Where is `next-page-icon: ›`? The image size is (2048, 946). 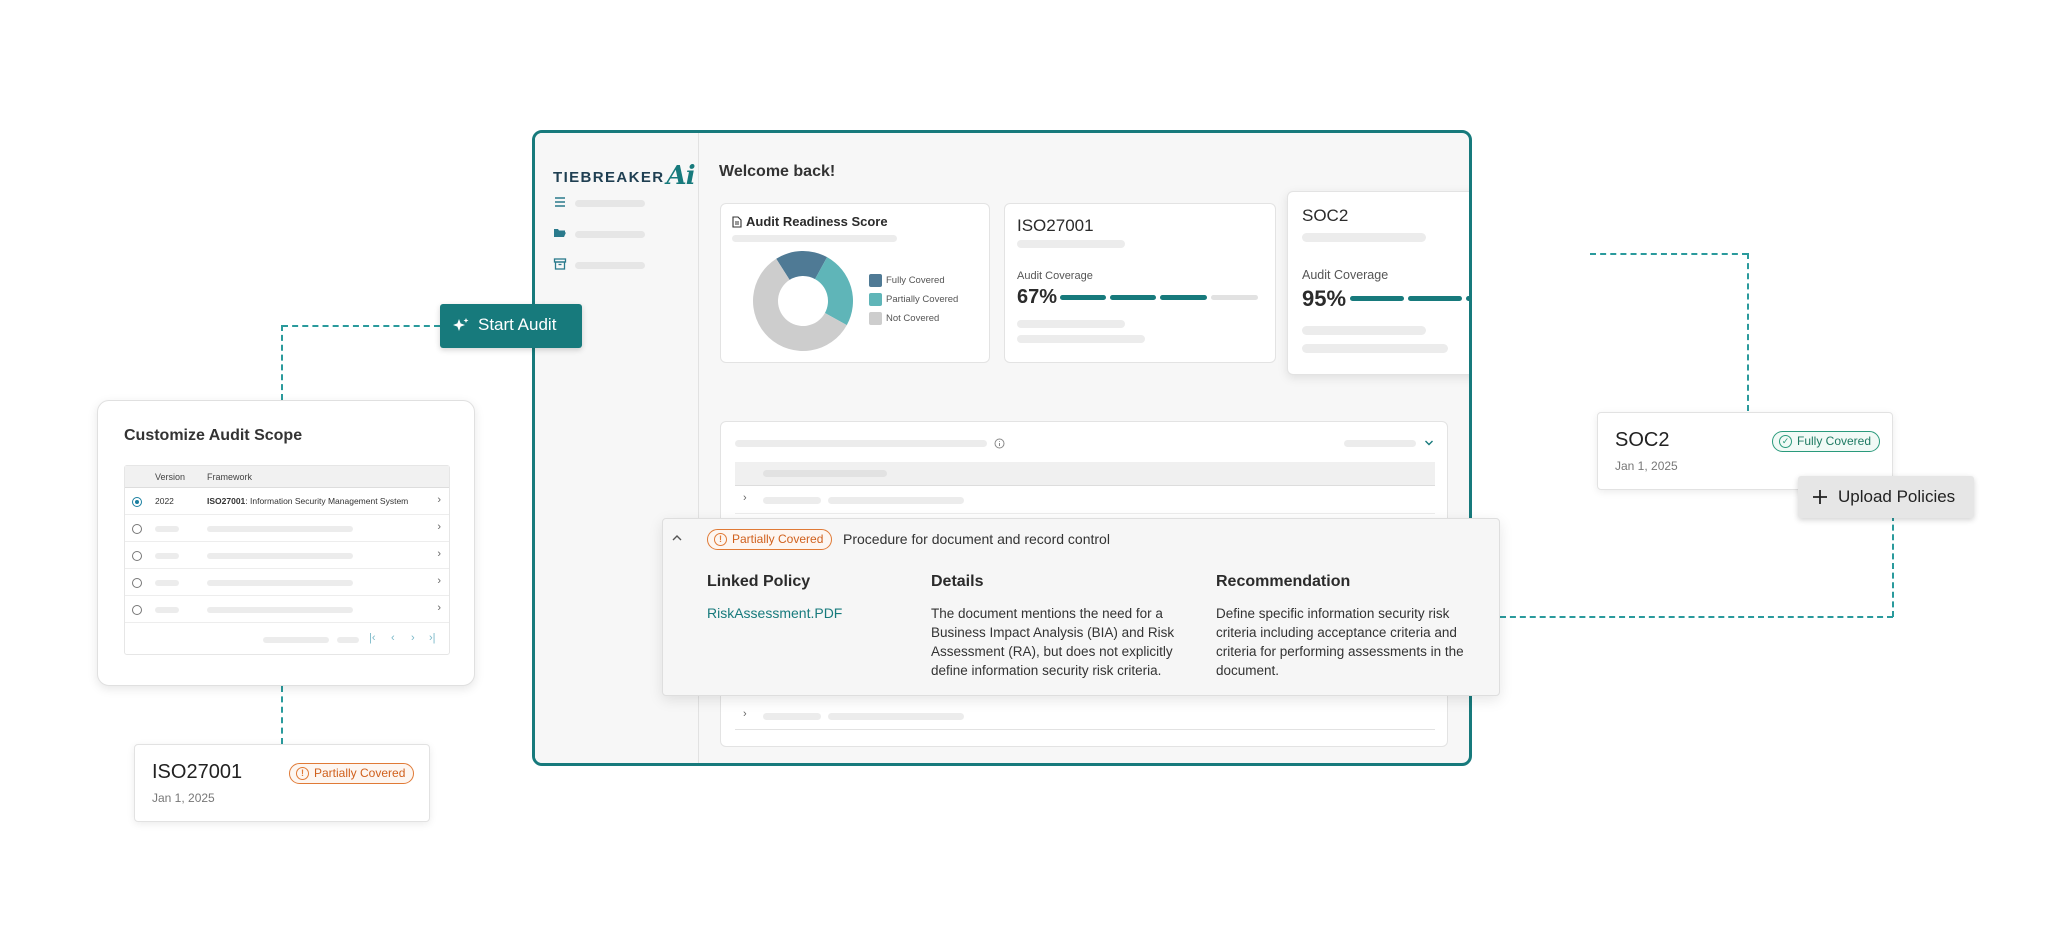
next-page-icon: › is located at coordinates (413, 638).